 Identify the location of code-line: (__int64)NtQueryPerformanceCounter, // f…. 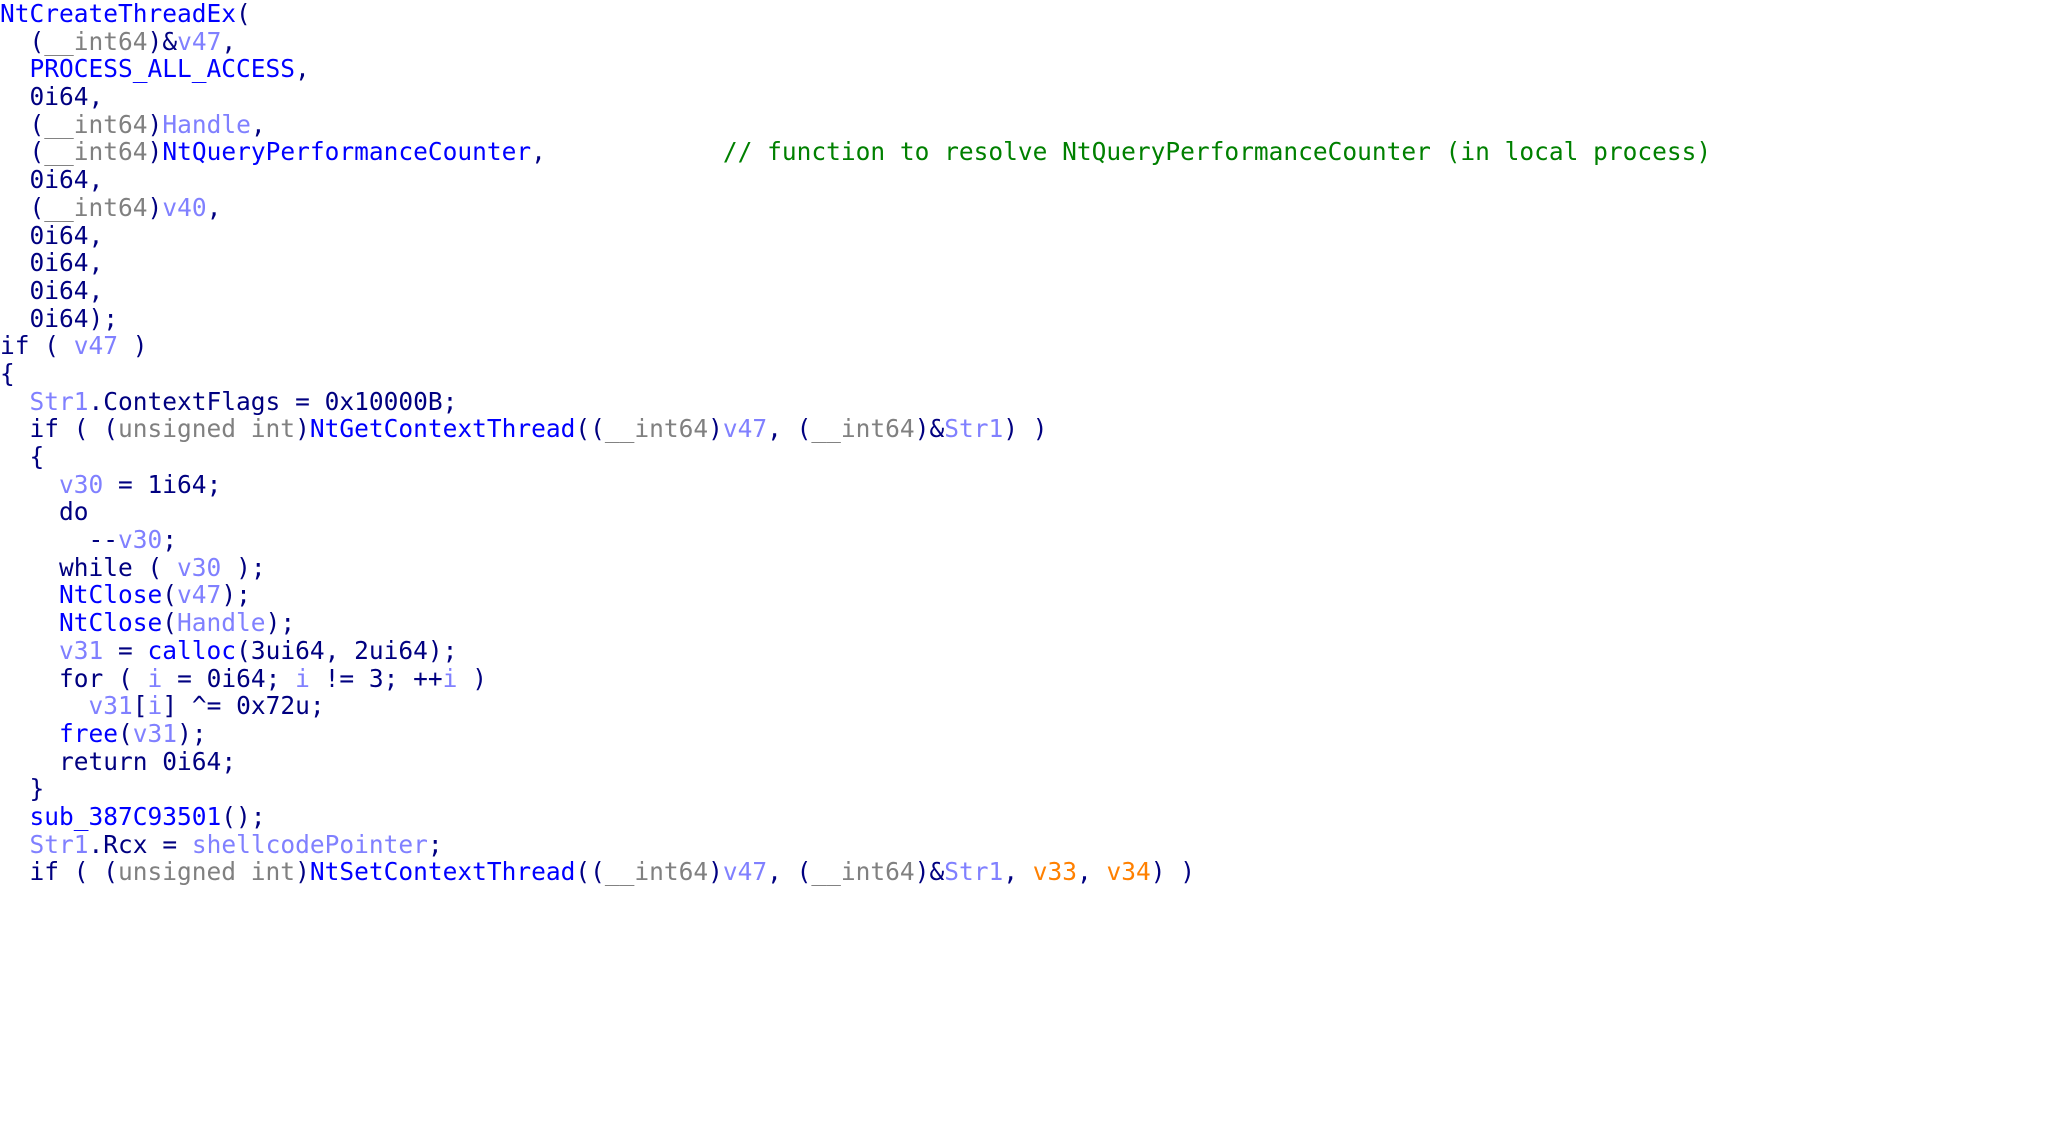
(1024, 152).